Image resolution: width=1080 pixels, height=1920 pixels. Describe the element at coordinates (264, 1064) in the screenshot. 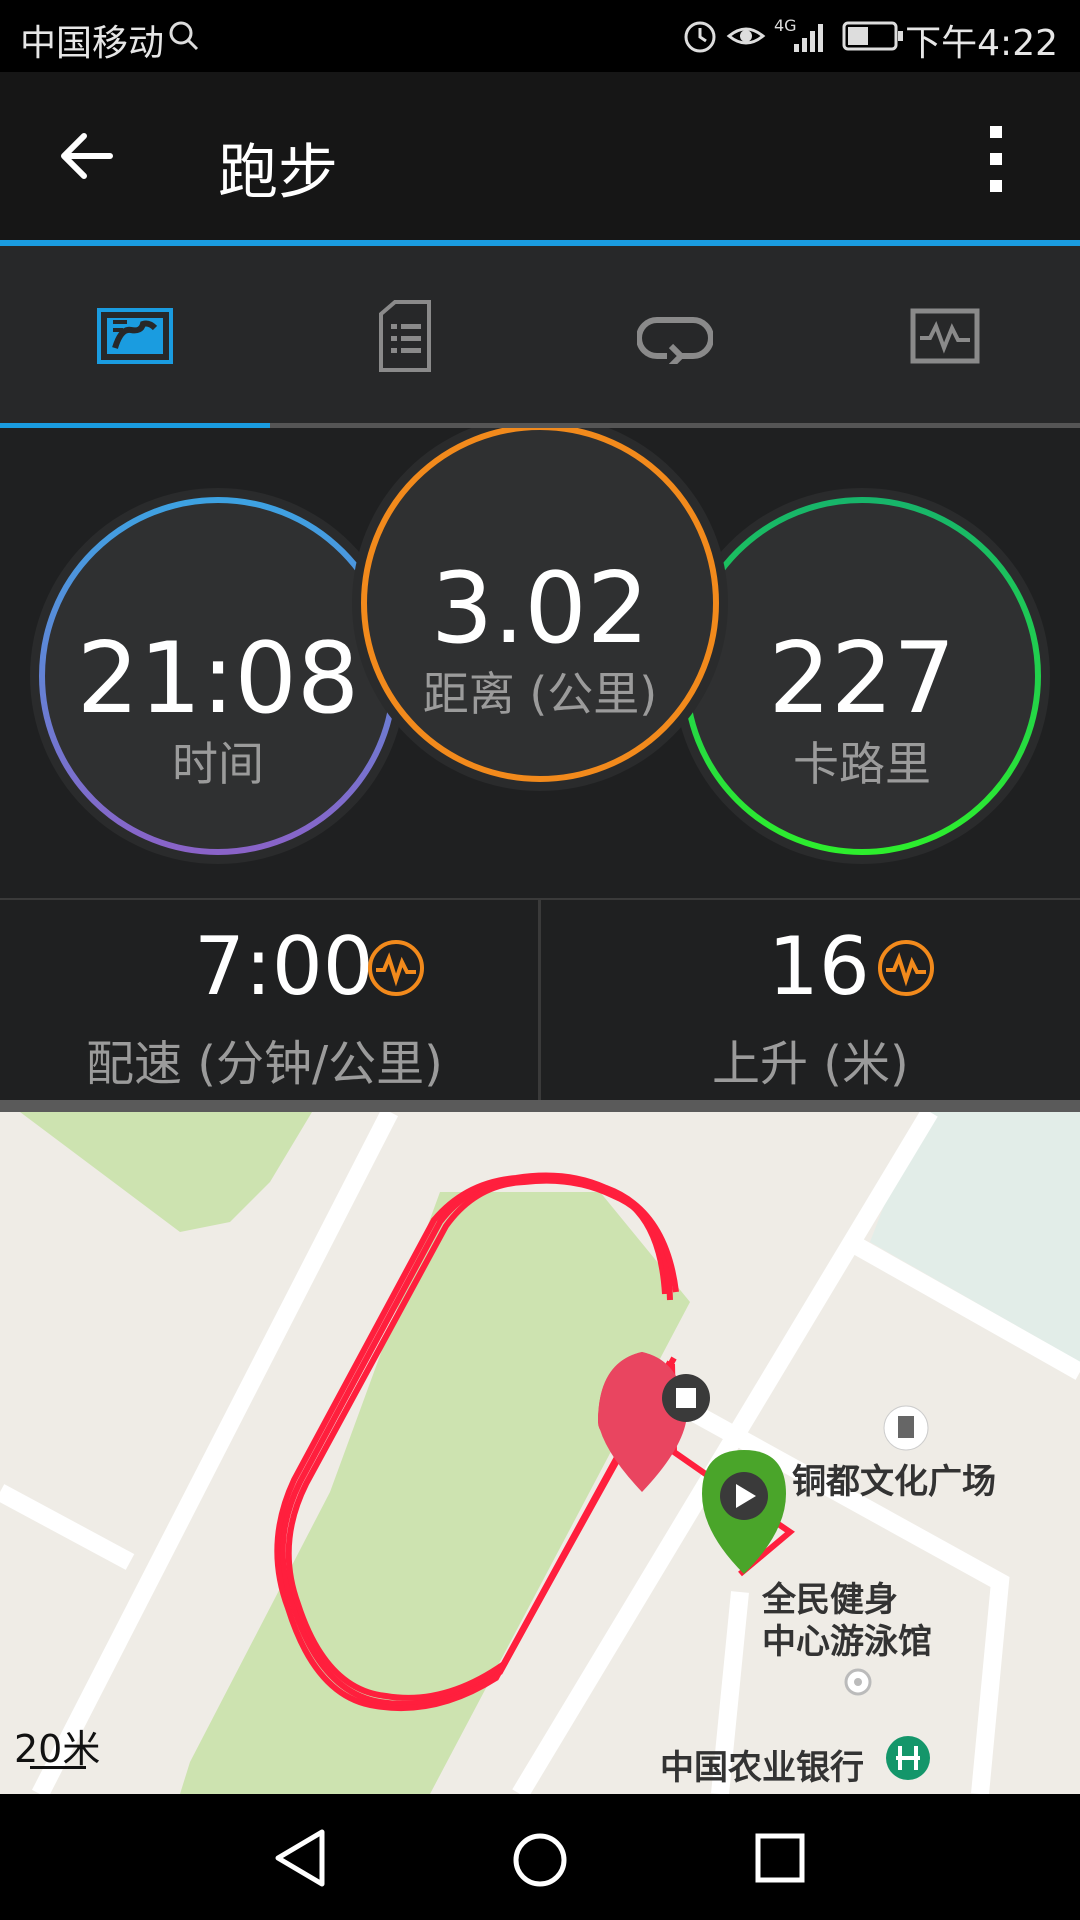

I see `pace-label: 配速 (分钟/公里)` at that location.